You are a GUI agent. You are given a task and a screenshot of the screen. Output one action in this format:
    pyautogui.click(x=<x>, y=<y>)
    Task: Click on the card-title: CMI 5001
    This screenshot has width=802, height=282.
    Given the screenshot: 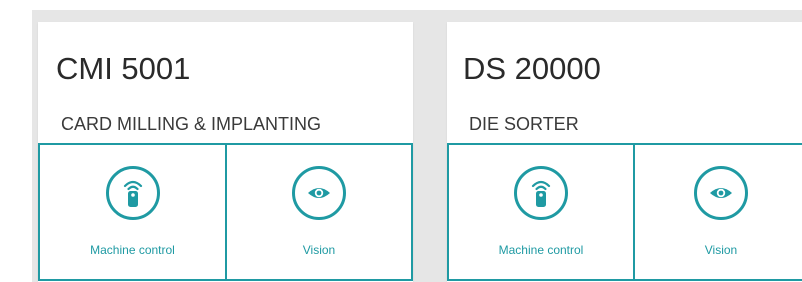 What is the action you would take?
    pyautogui.click(x=123, y=68)
    